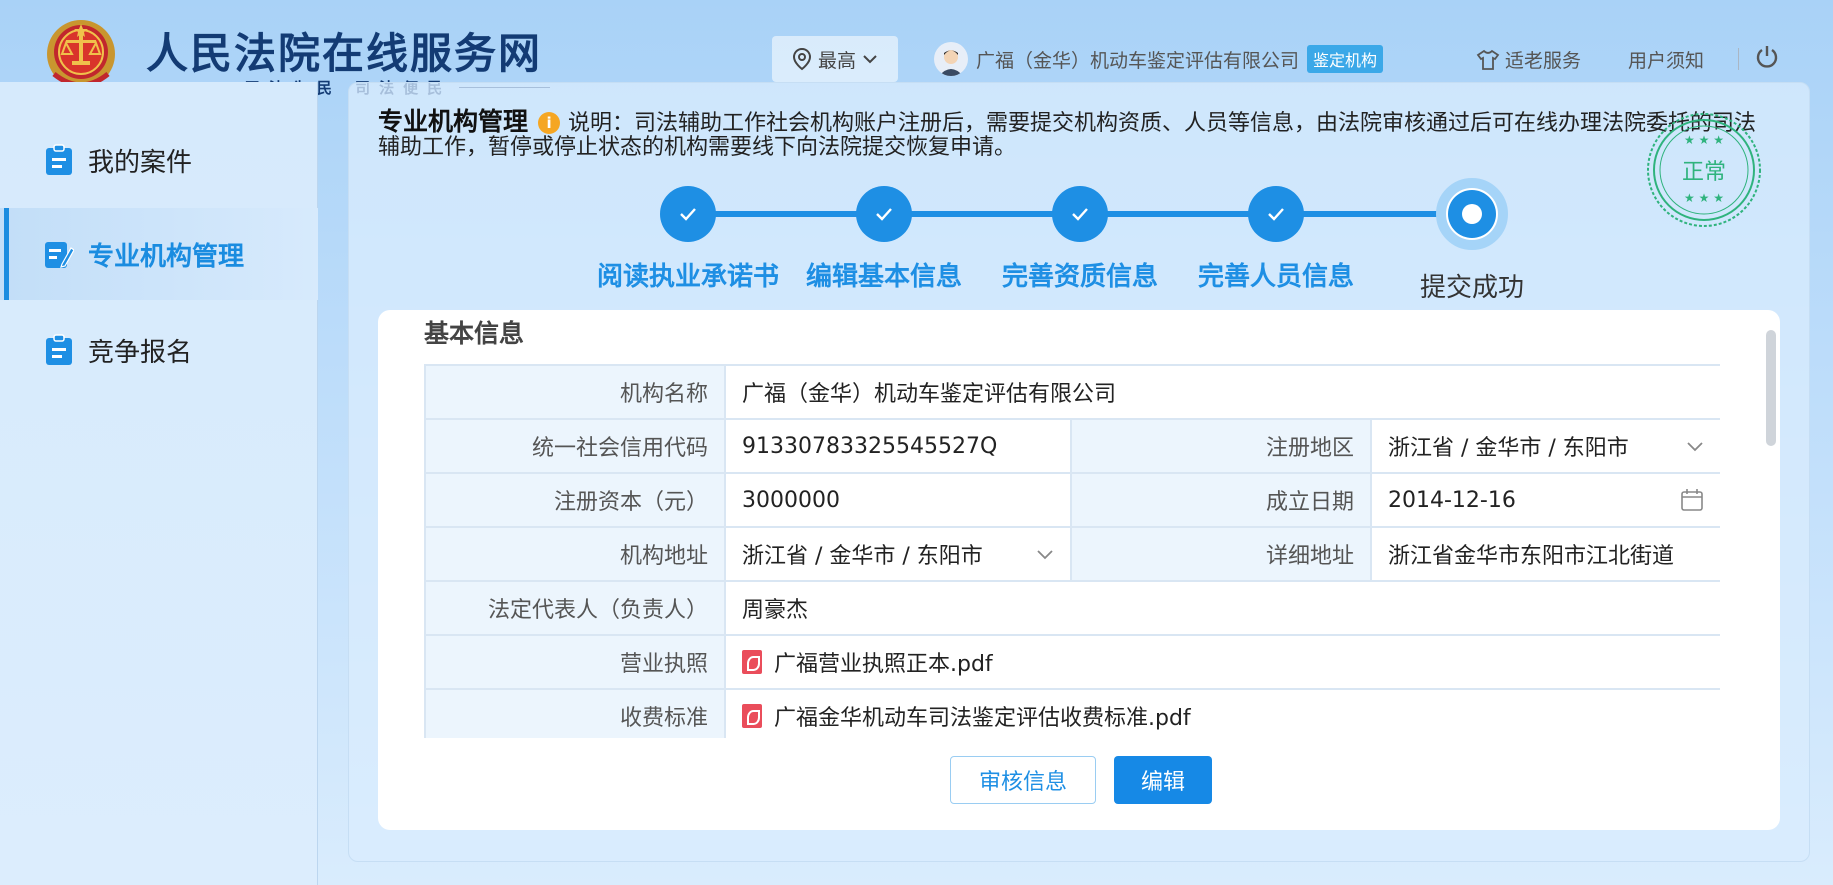 The height and width of the screenshot is (885, 1833). What do you see at coordinates (801, 59) in the screenshot?
I see `location-pin-icon` at bounding box center [801, 59].